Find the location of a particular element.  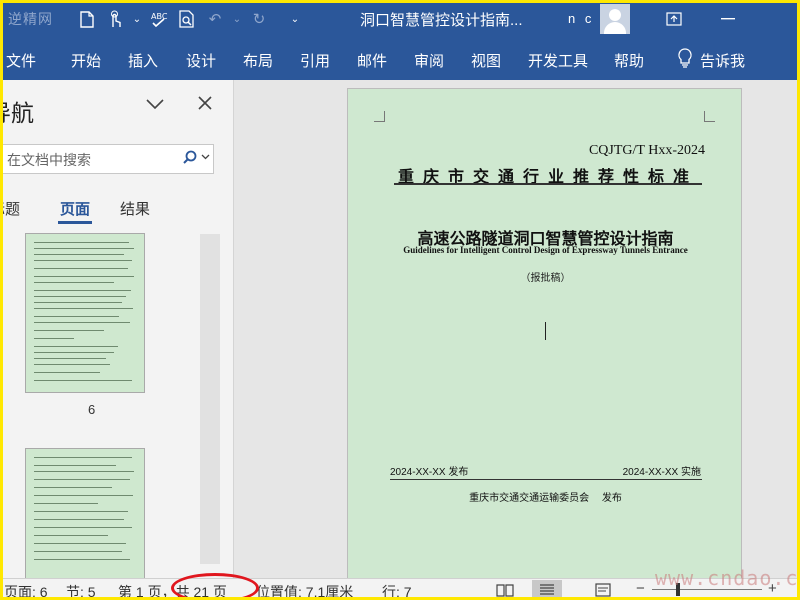

search-icon is located at coordinates (190, 158).